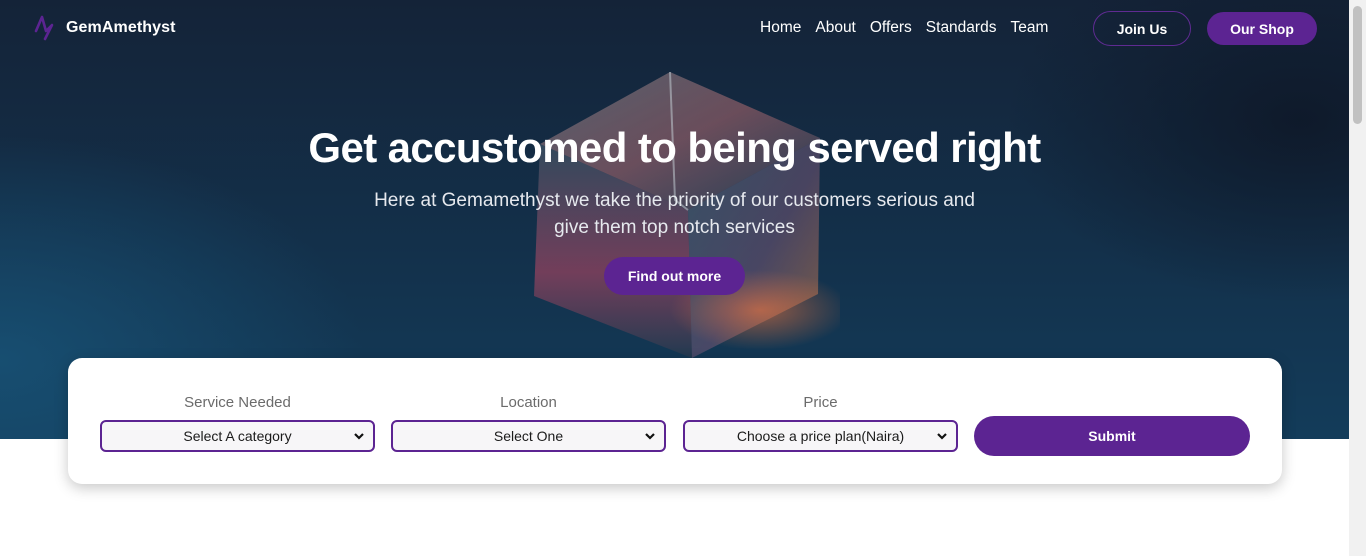 Image resolution: width=1366 pixels, height=556 pixels. Describe the element at coordinates (1357, 278) in the screenshot. I see `page-scrollbar` at that location.